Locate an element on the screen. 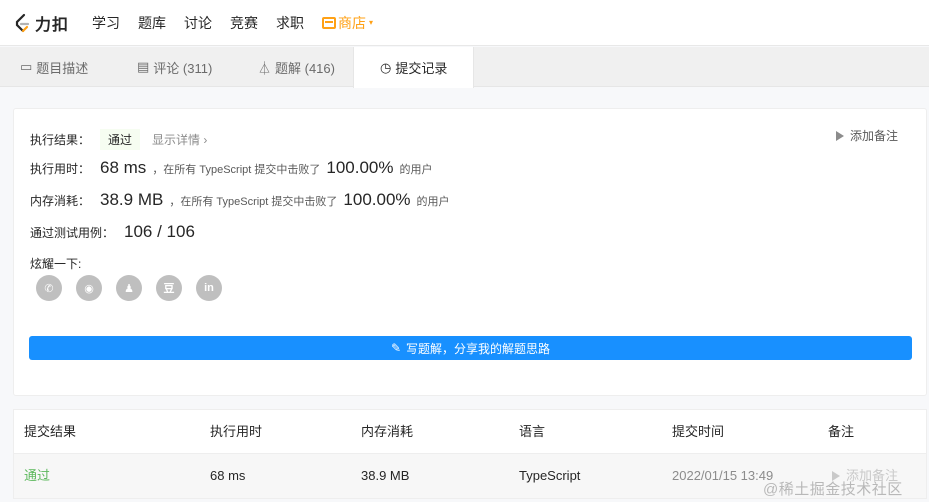  nav-item-learn: 学习 is located at coordinates (106, 23).